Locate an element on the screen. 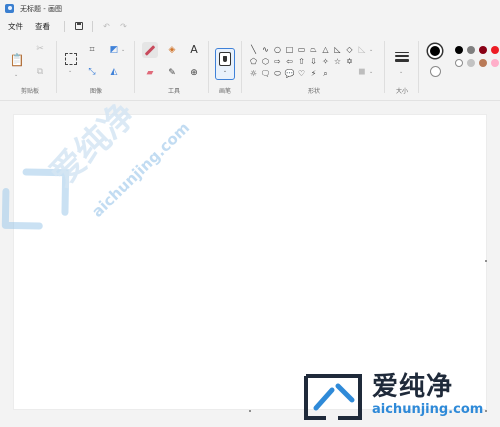 Image resolution: width=500 pixels, height=427 pixels. paste-button: 📋 is located at coordinates (17, 60).